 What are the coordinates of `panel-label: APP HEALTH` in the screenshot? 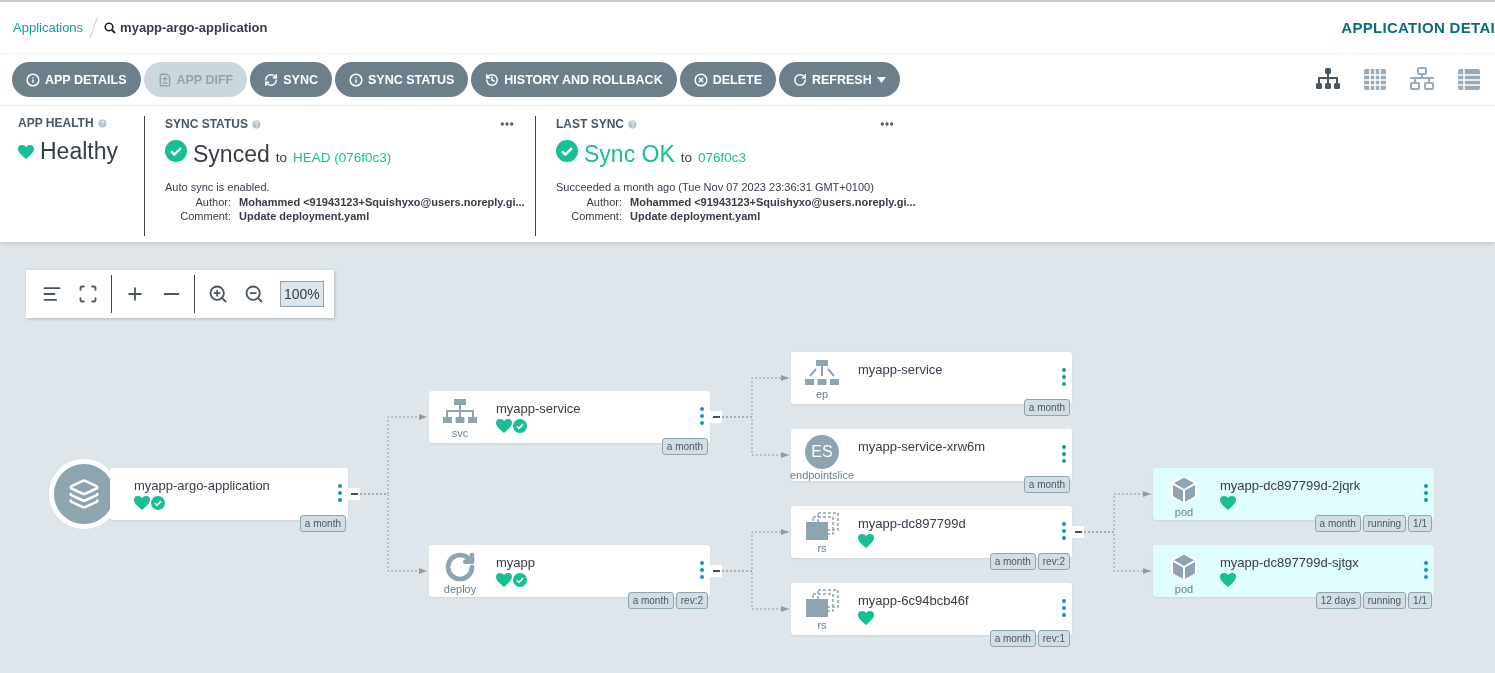 It's located at (56, 123).